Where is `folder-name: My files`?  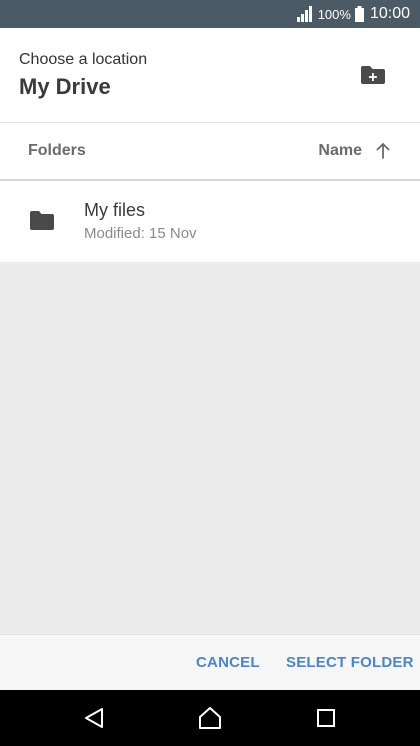 folder-name: My files is located at coordinates (115, 210).